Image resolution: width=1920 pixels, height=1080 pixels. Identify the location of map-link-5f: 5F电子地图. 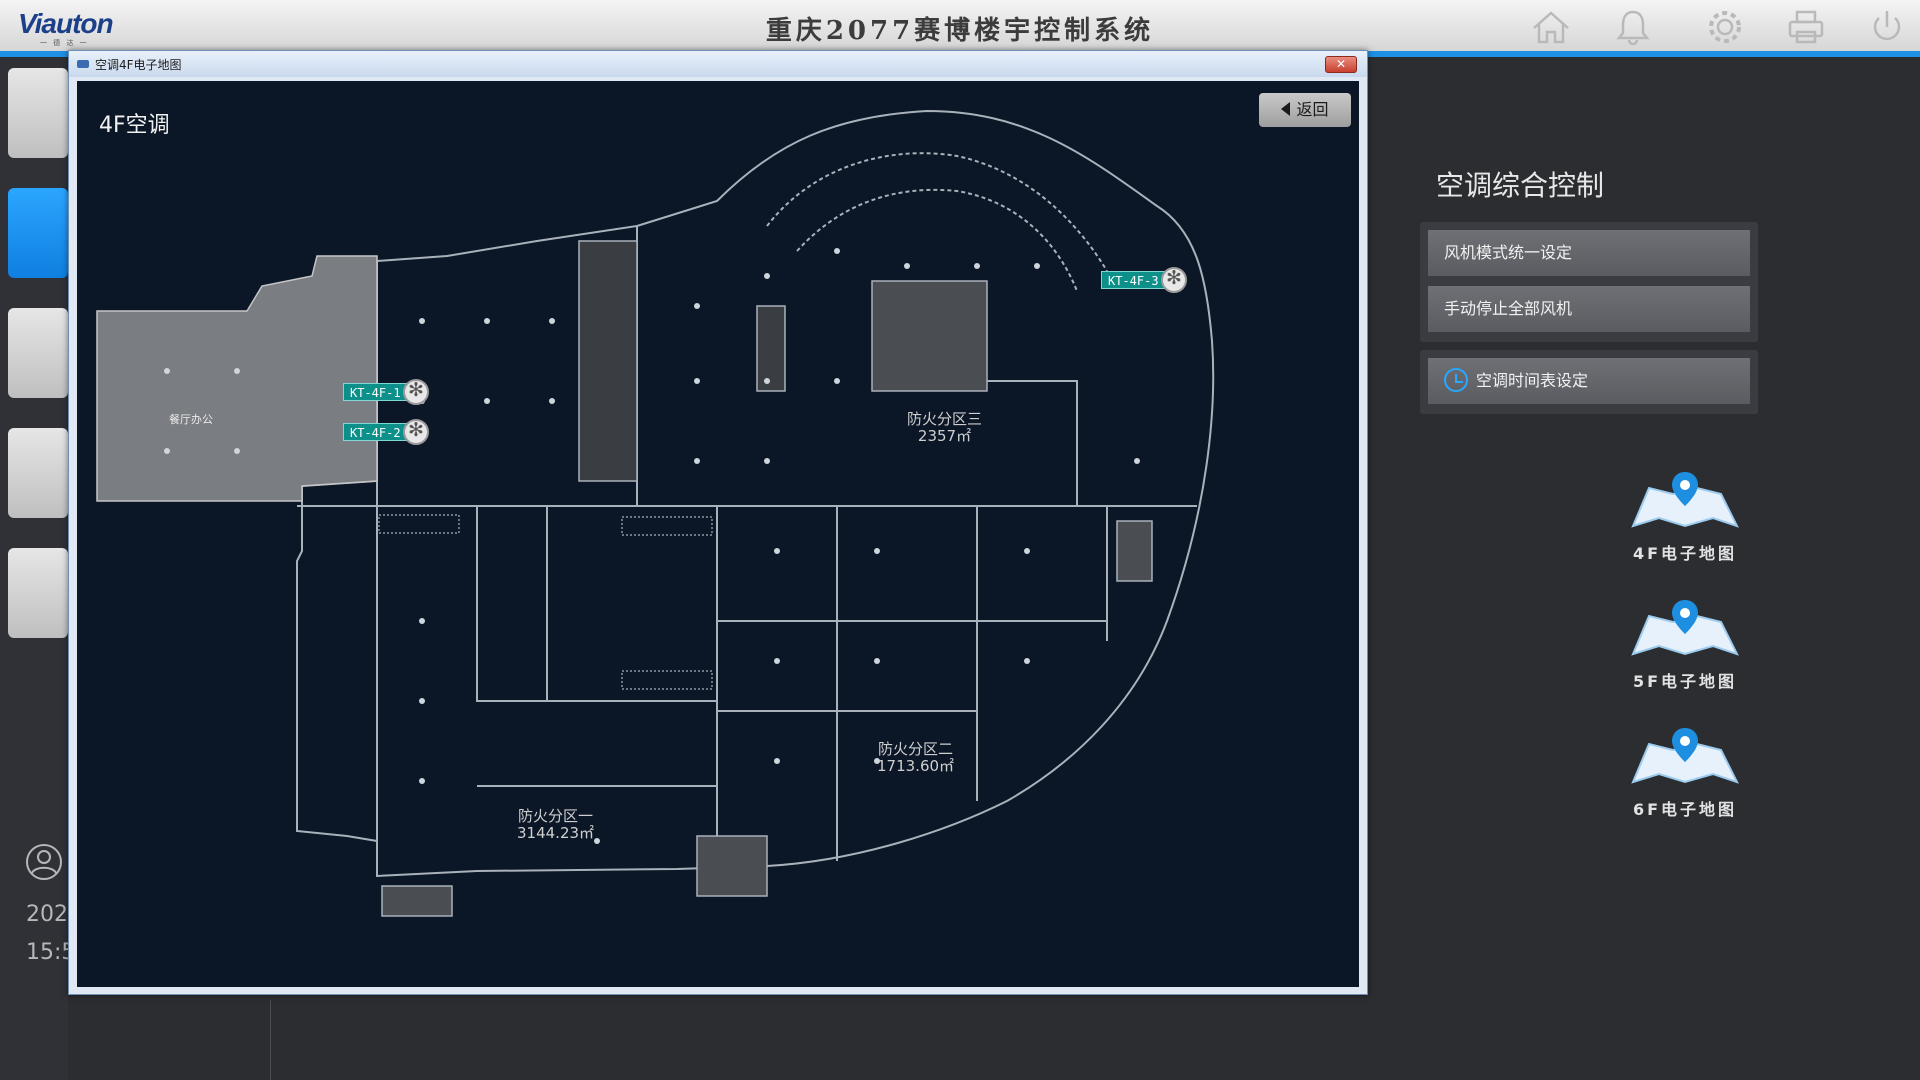
(1685, 644).